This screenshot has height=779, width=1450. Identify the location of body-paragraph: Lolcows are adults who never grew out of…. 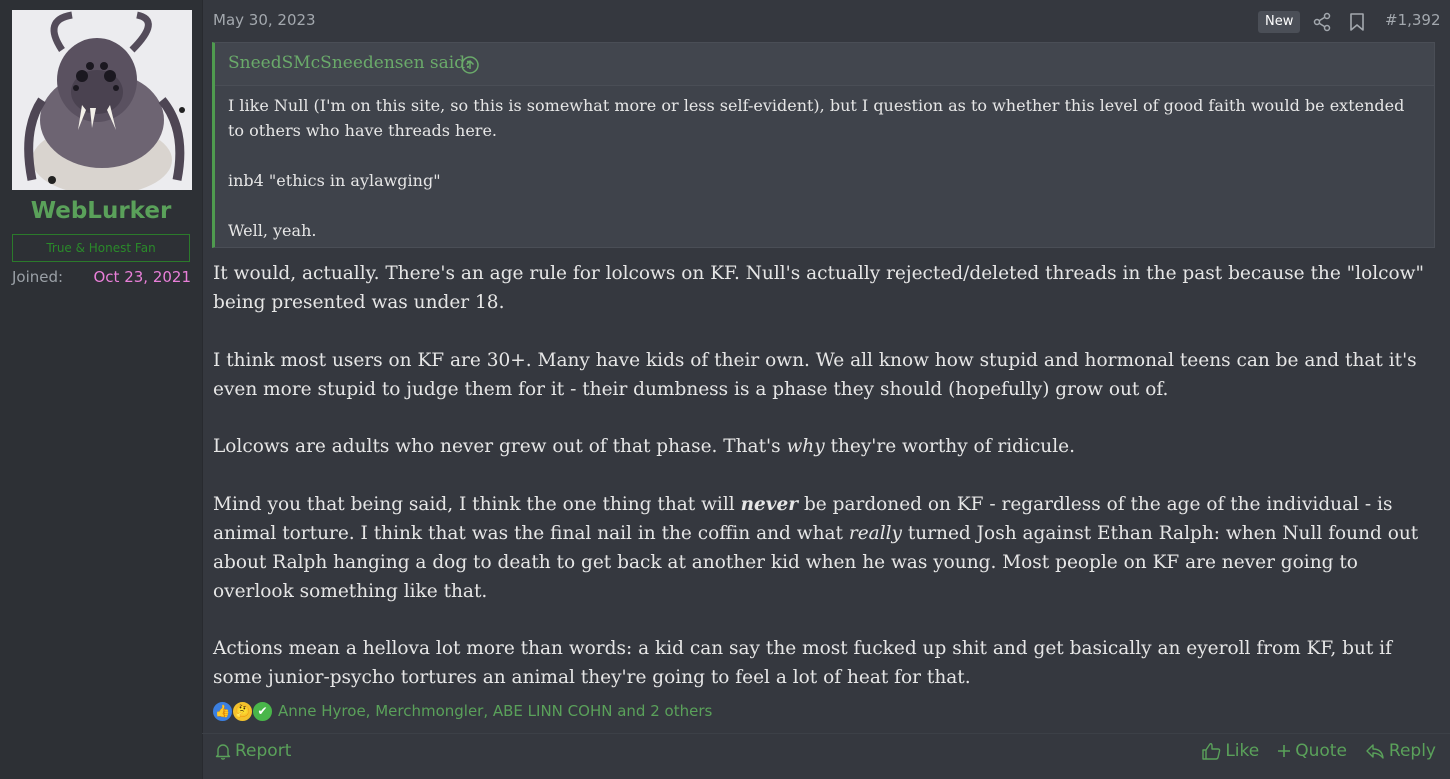
(827, 446).